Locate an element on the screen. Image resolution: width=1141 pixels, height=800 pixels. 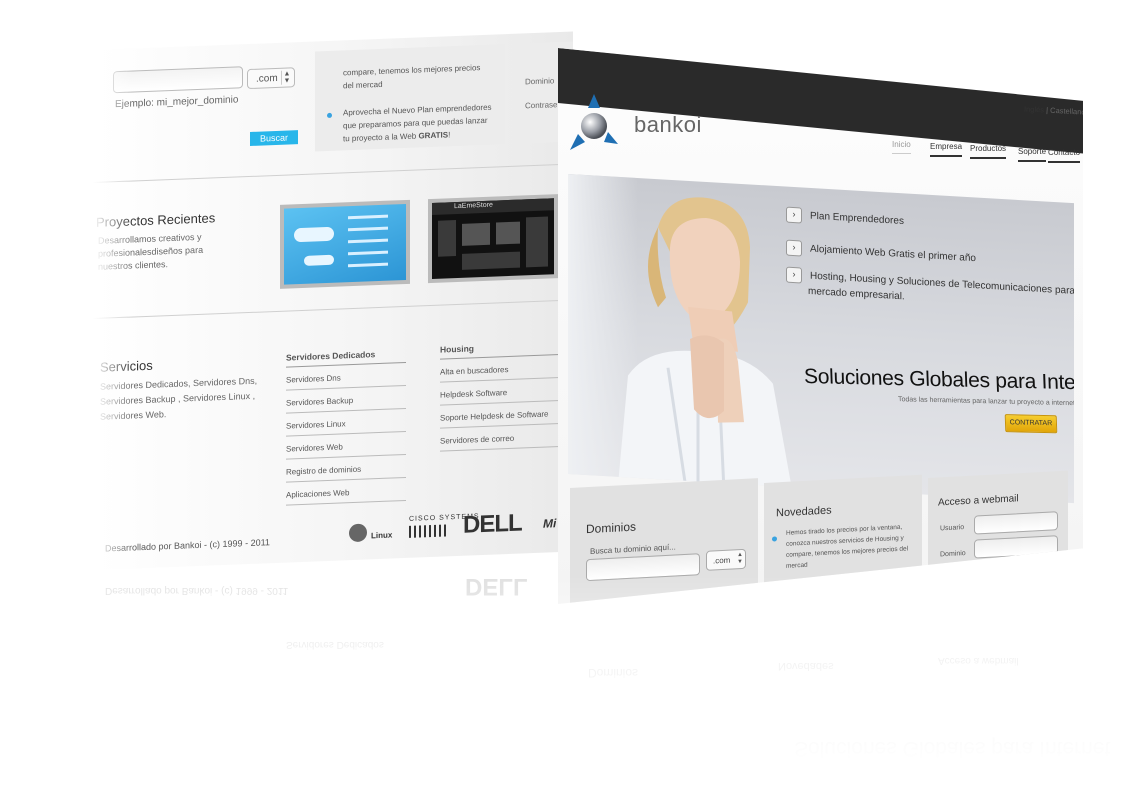
services-column-1-header: Servidores Dedicados is located at coordinates (346, 357).